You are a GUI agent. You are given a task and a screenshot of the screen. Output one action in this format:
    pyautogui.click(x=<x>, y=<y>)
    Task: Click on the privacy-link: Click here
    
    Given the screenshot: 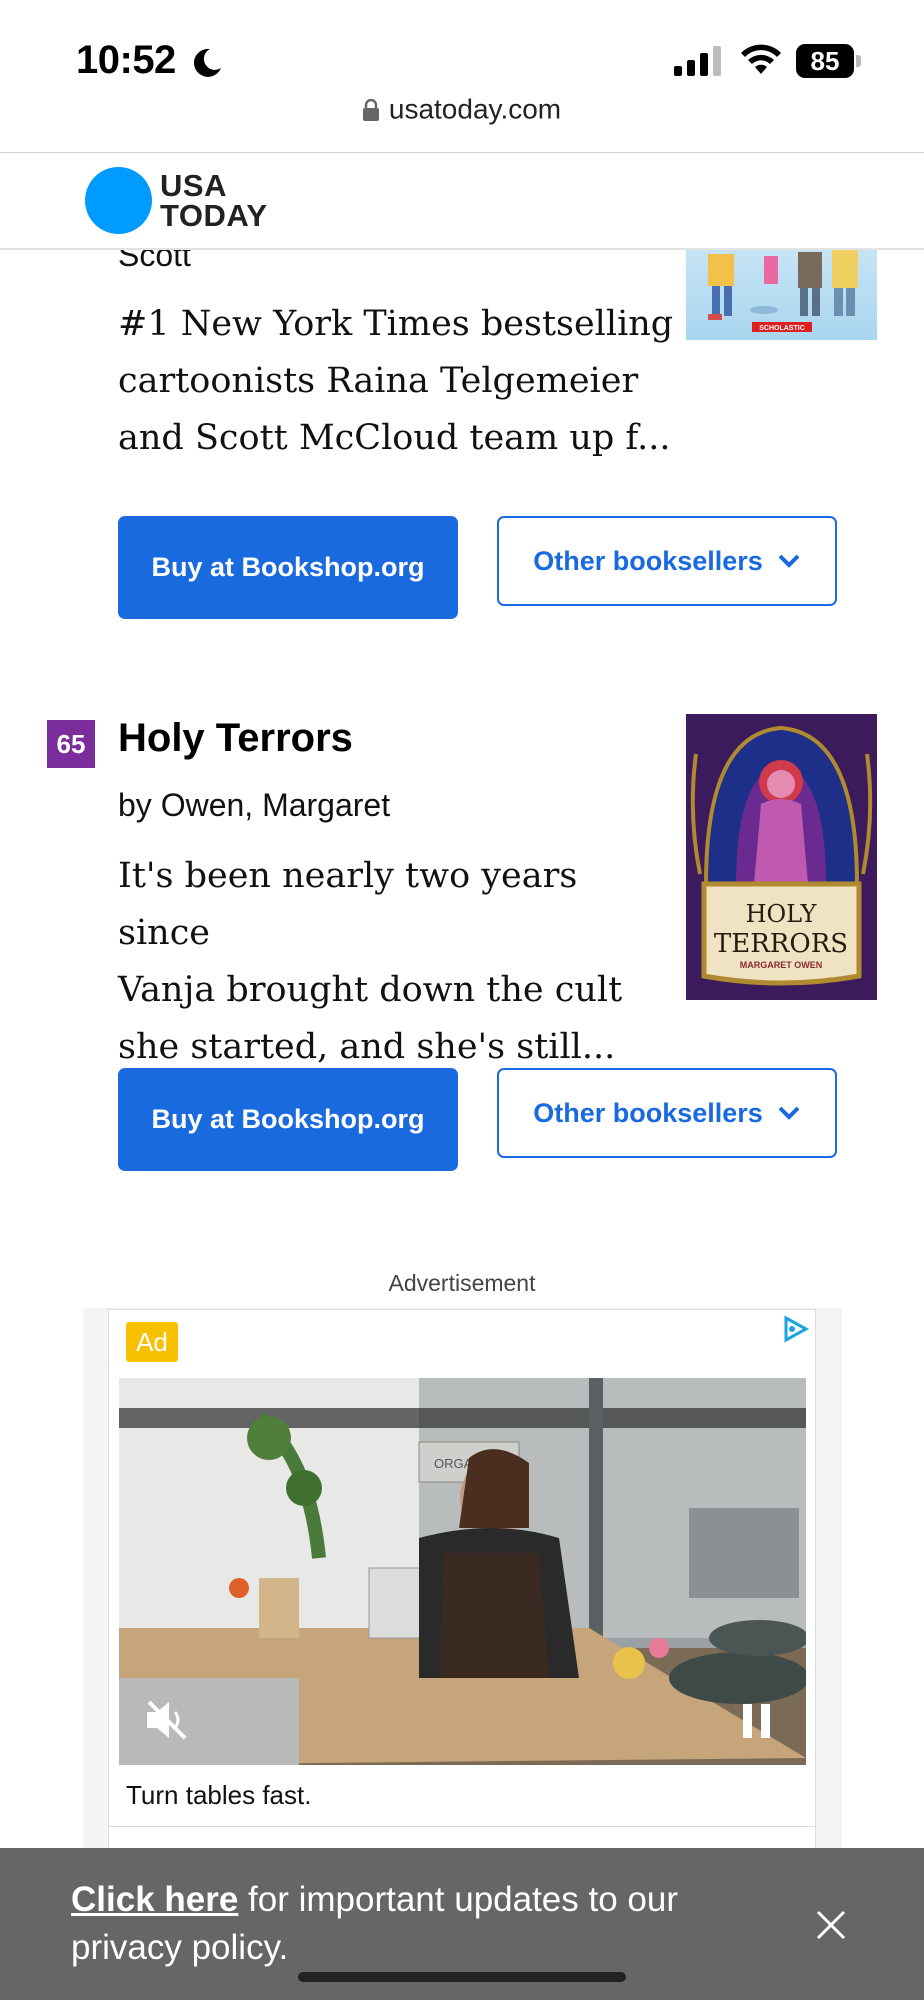 What is the action you would take?
    pyautogui.click(x=154, y=1899)
    